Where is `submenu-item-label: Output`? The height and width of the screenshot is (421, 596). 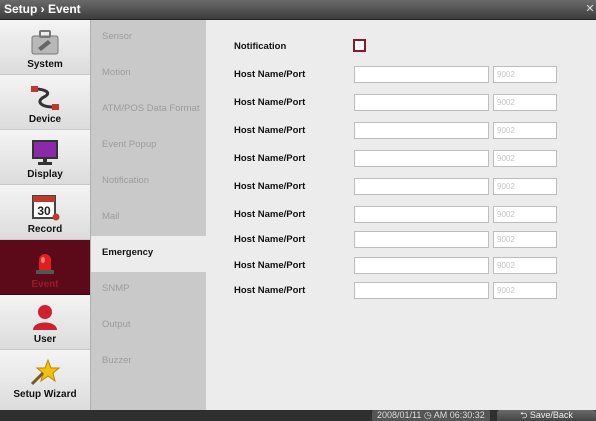 submenu-item-label: Output is located at coordinates (116, 324).